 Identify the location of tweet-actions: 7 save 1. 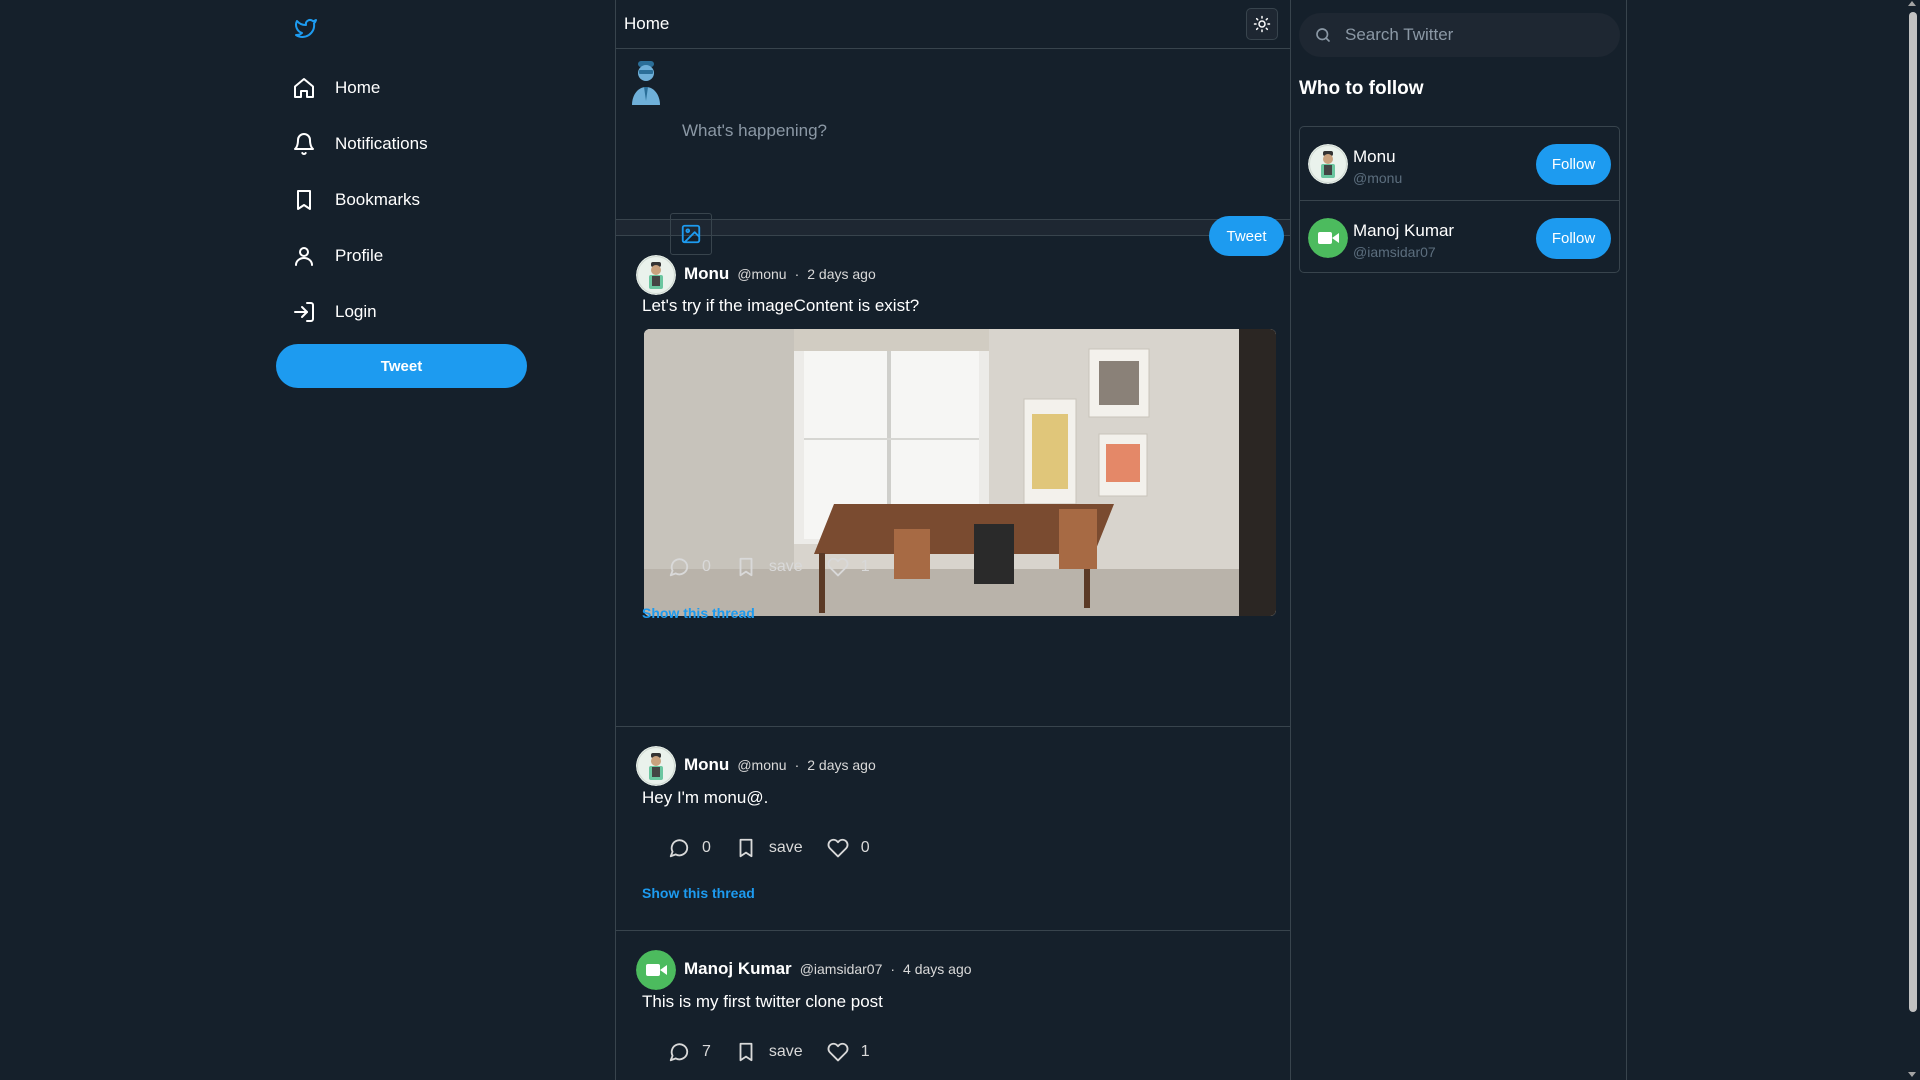
(768, 1052).